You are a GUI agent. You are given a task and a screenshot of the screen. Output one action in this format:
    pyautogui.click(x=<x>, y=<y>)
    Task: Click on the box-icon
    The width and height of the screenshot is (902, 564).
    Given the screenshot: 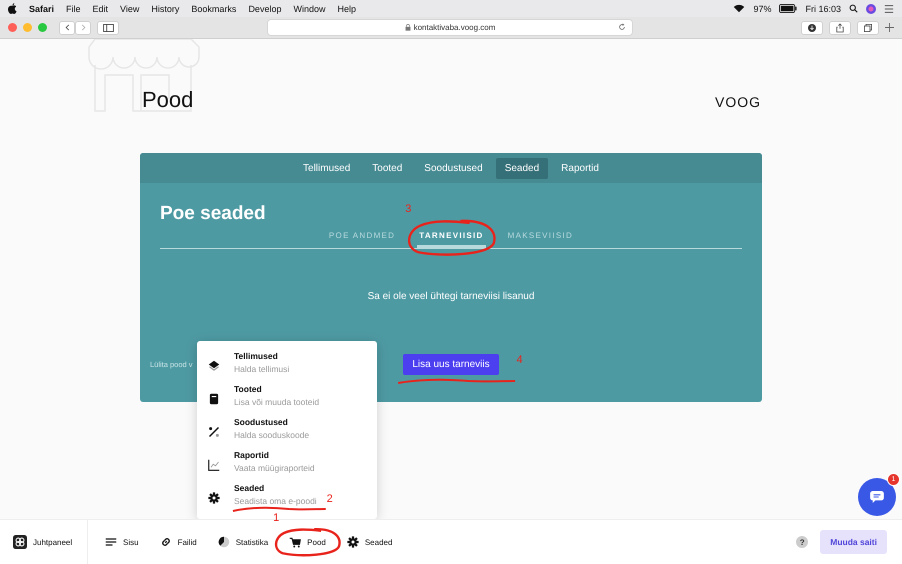 What is the action you would take?
    pyautogui.click(x=214, y=399)
    